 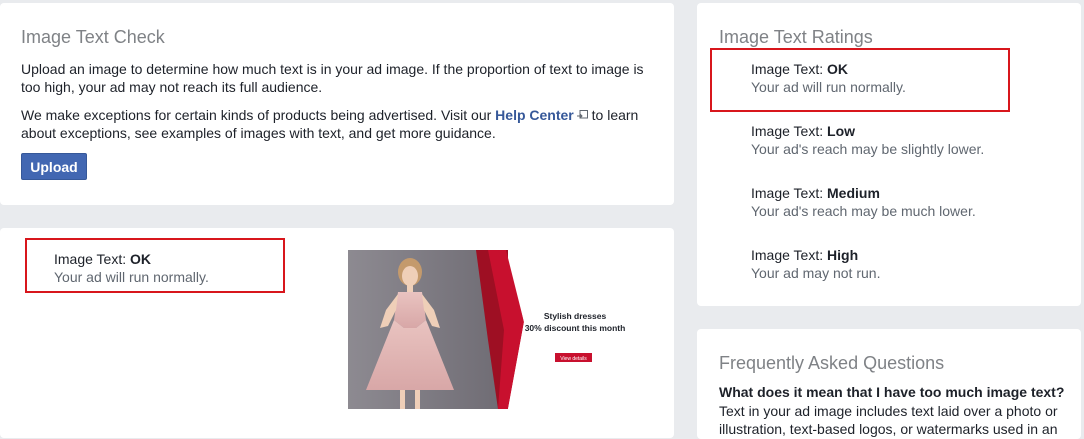 I want to click on ad-headline-line2: 30% discount this month, so click(x=575, y=328).